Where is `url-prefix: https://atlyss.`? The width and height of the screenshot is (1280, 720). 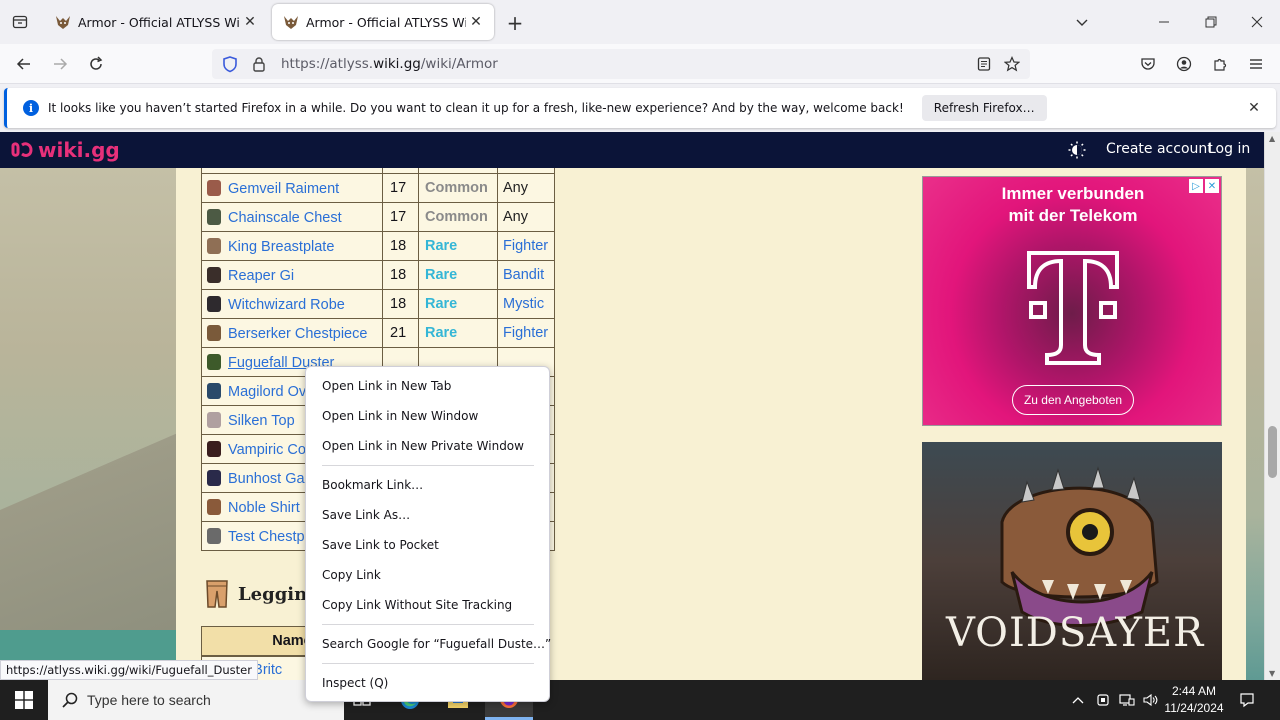
url-prefix: https://atlyss. is located at coordinates (327, 64).